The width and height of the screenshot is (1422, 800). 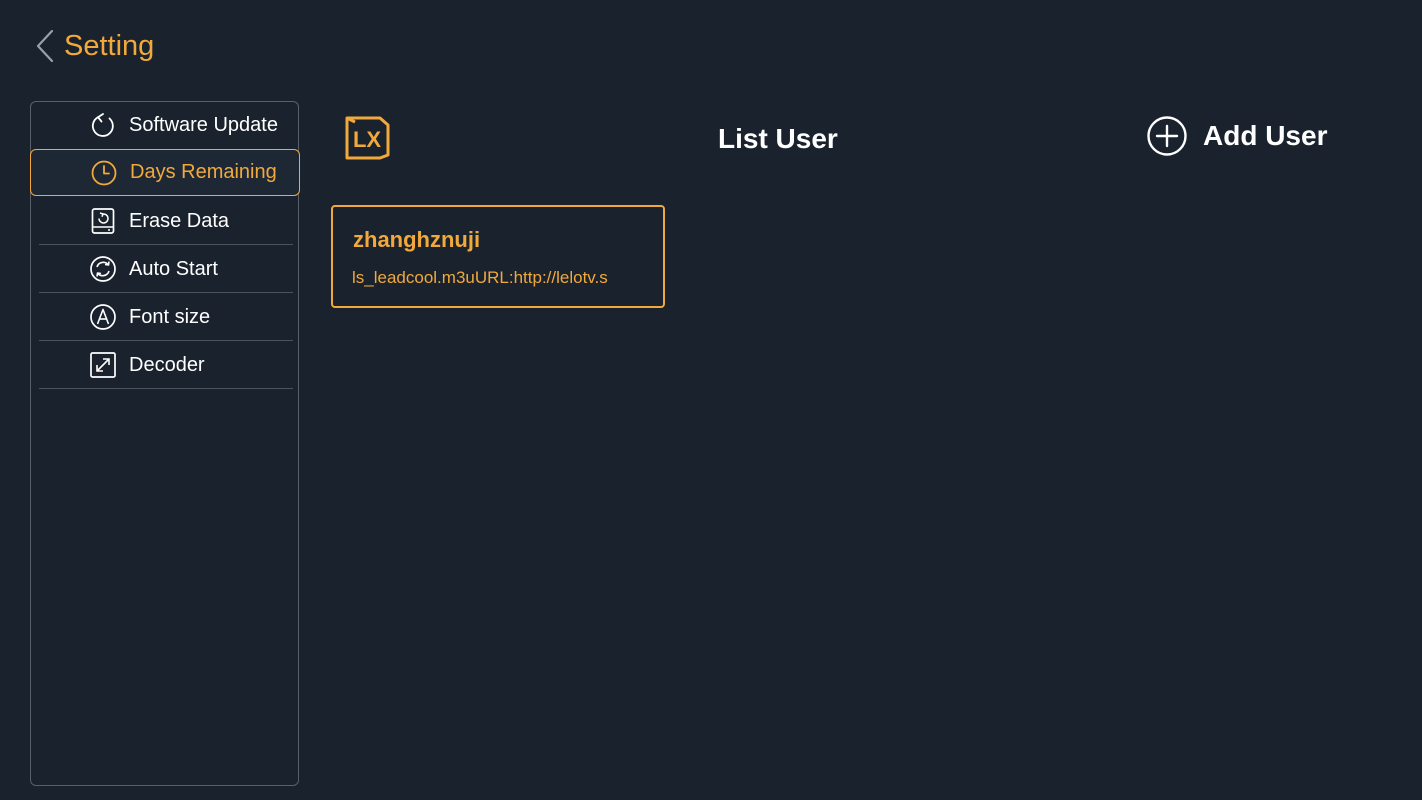 I want to click on sidebar-item-auto-start: Auto Start, so click(x=166, y=269).